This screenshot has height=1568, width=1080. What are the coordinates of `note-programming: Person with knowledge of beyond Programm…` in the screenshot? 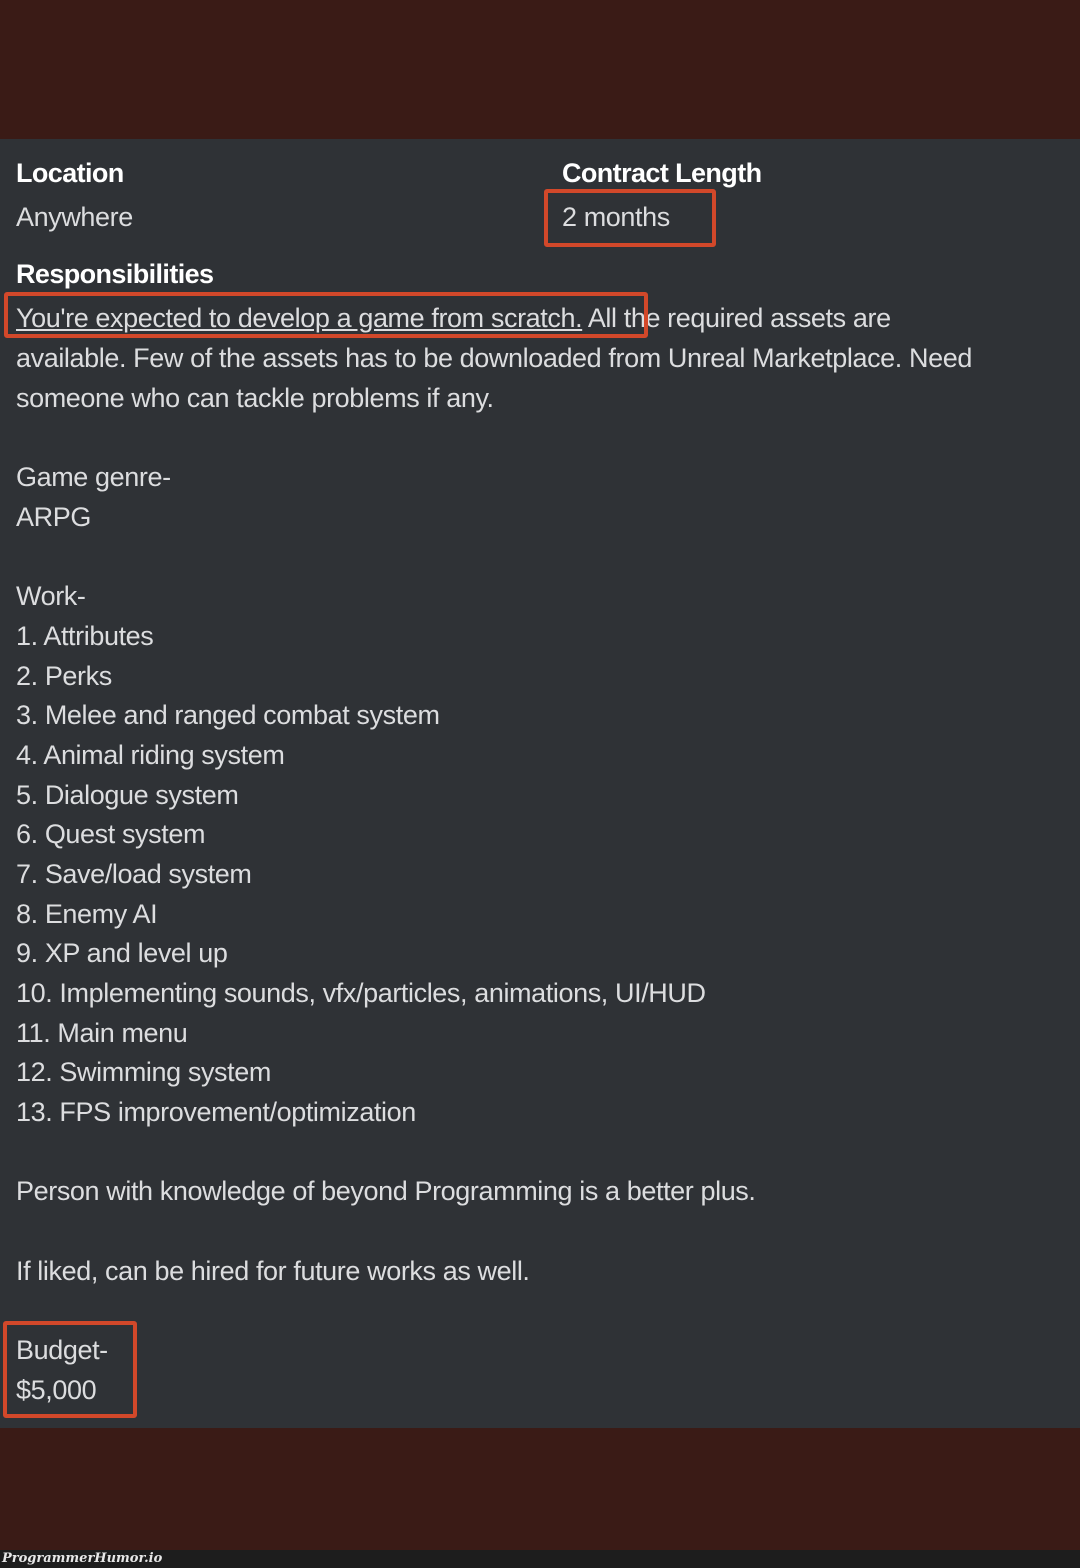 It's located at (386, 1191).